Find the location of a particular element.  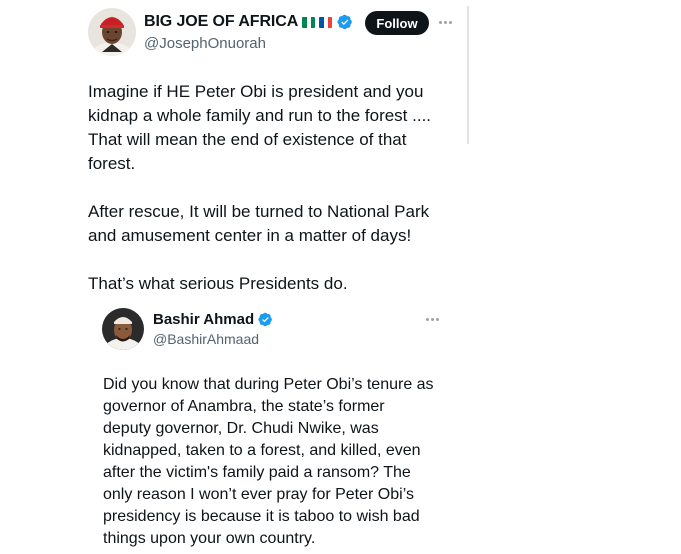

nigeria-flag-icon is located at coordinates (309, 22).